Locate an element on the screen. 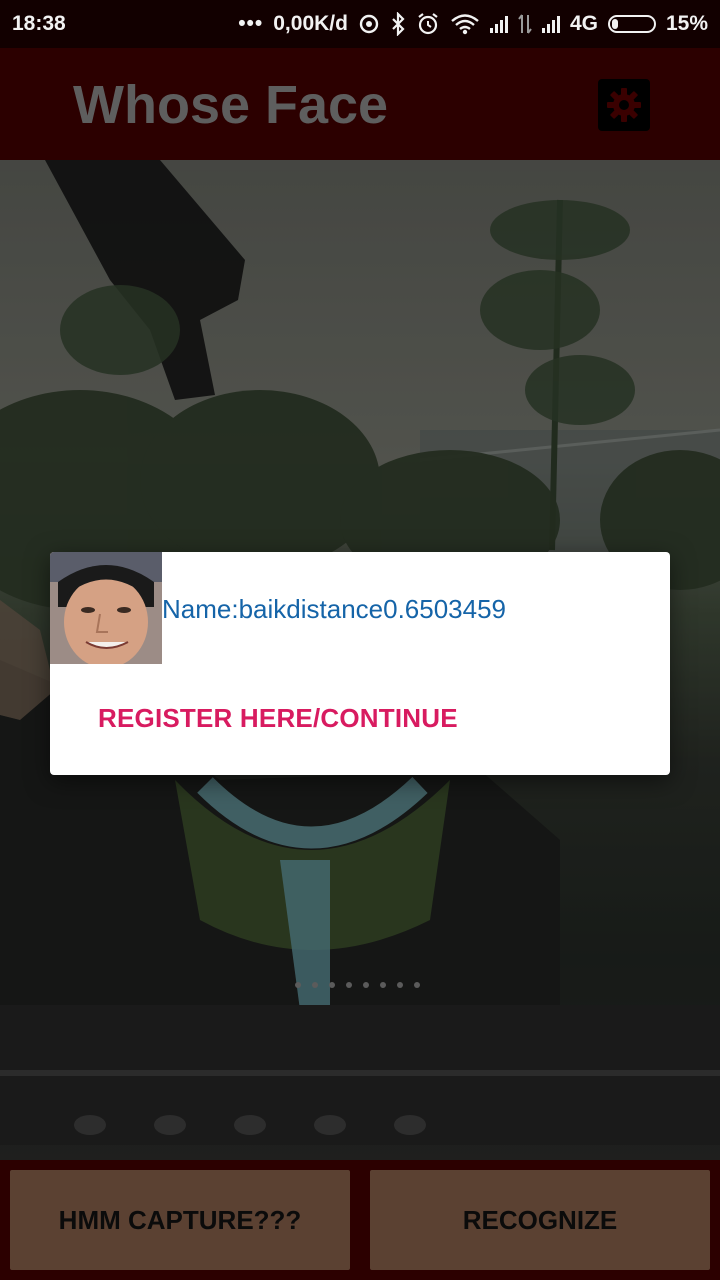  register-continue-button: REGISTER HERE/CONTINUE is located at coordinates (278, 718).